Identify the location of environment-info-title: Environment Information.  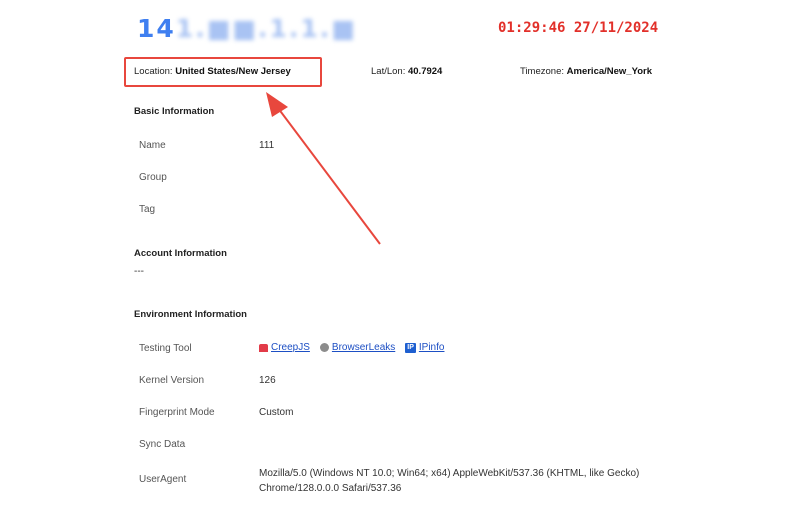
(190, 314).